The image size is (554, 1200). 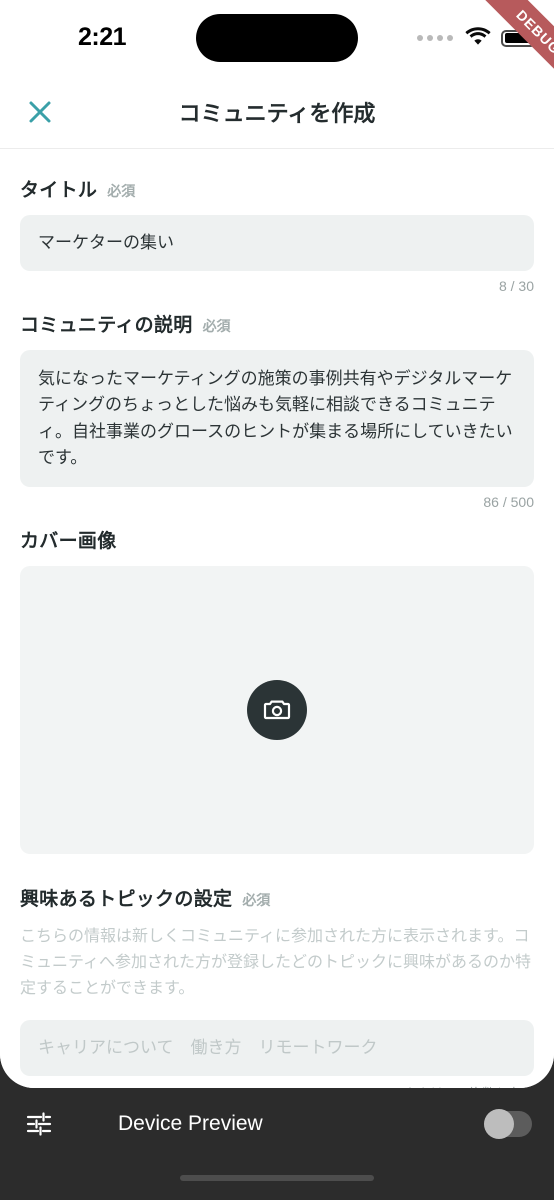 I want to click on topics-field-label: 興味あるトピックの設定, so click(x=126, y=900).